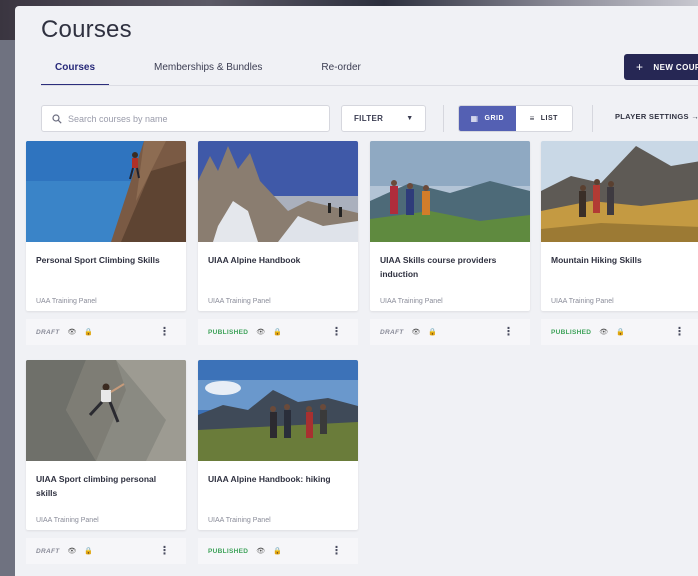  I want to click on search-input, so click(188, 118).